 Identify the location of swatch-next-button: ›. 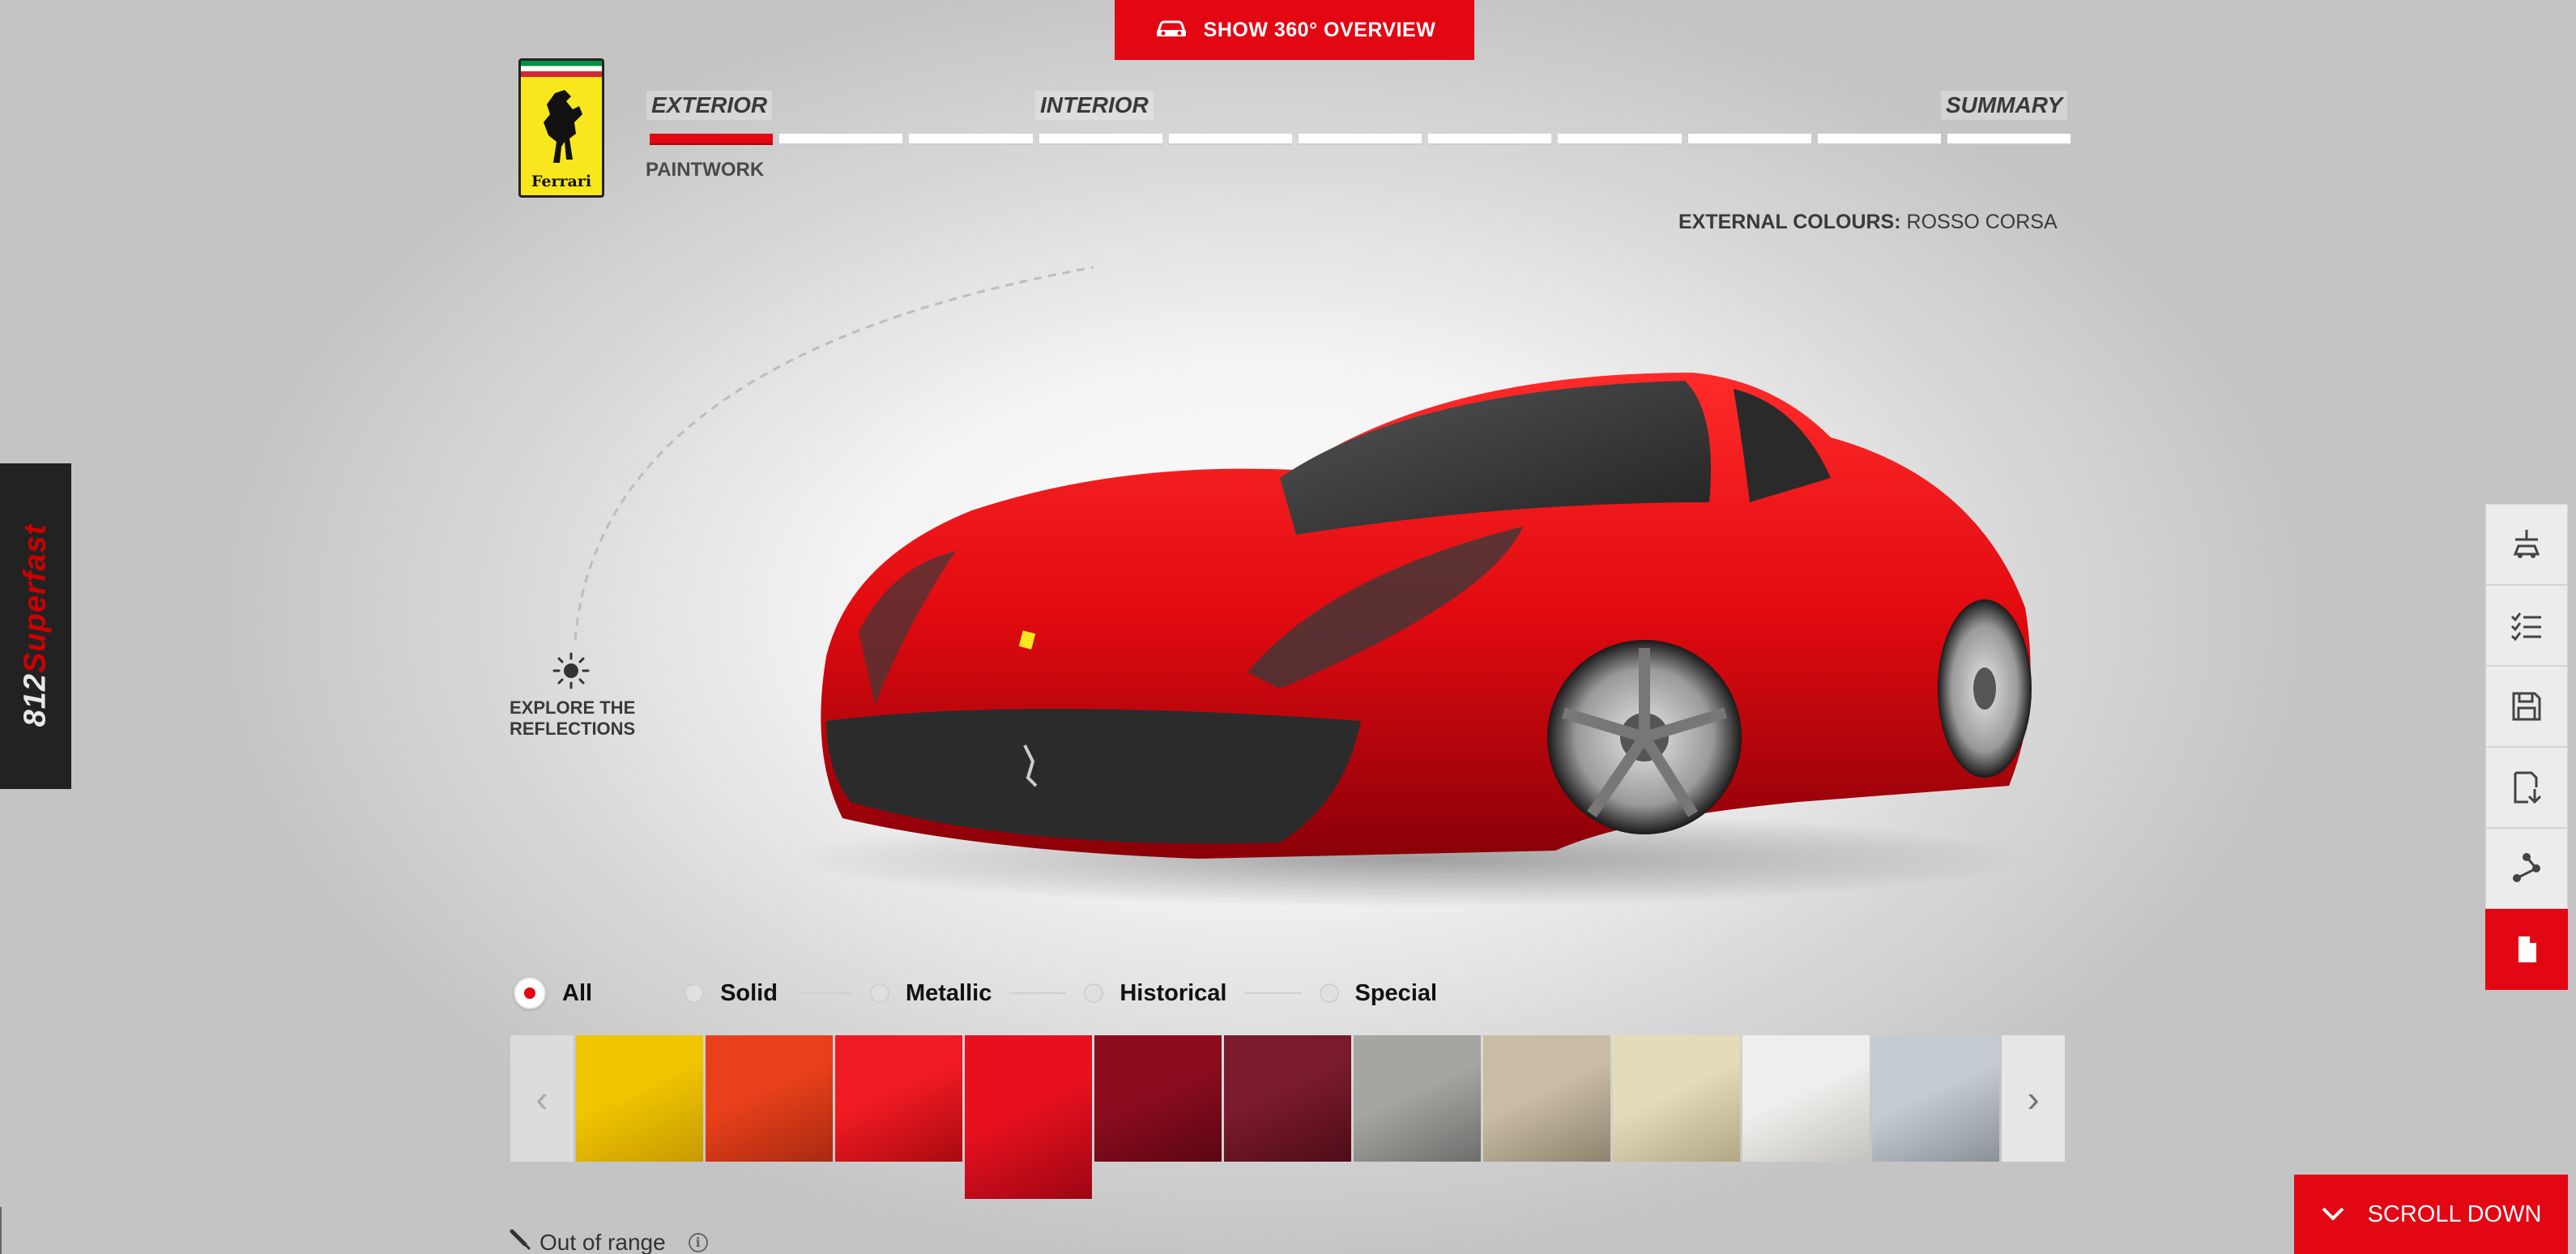
(2034, 1098).